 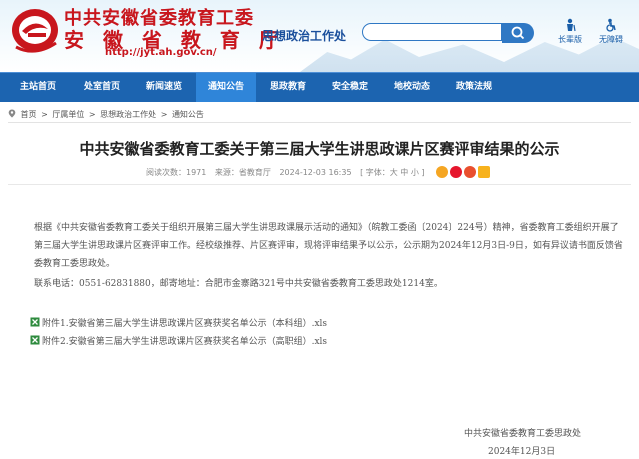 What do you see at coordinates (185, 324) in the screenshot?
I see `attachment-label-1: 附件1.安徽省第三届大学生讲思政课片区赛获奖名单公示（本科组）.xls` at bounding box center [185, 324].